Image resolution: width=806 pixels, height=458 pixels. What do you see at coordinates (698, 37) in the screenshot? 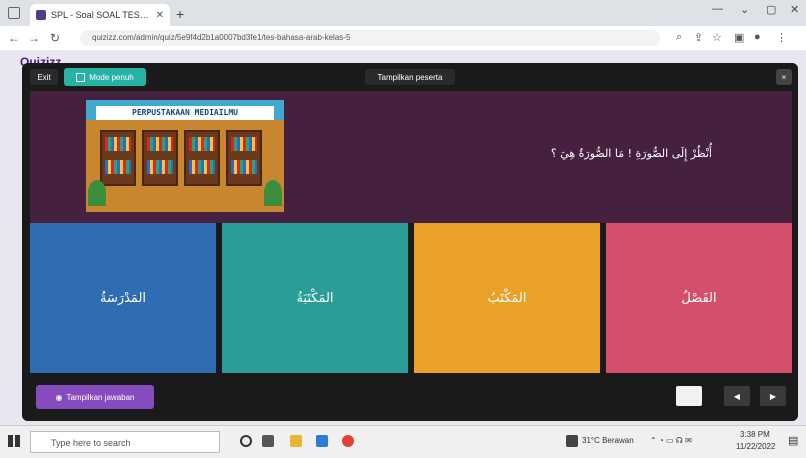
I see `share-icon: ⇪` at bounding box center [698, 37].